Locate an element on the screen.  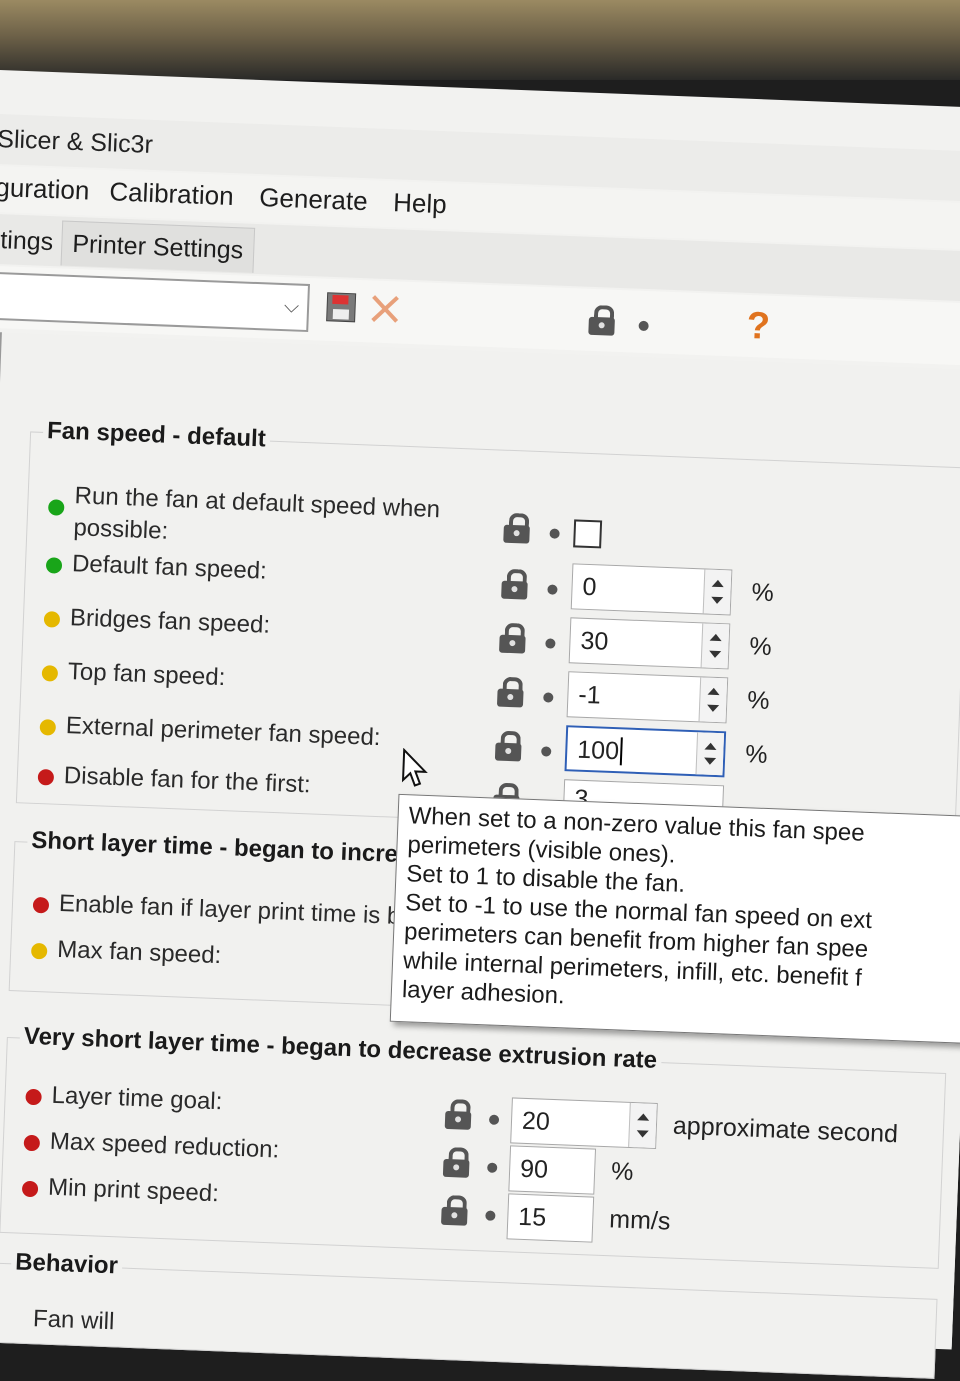
bridges-fan-speed-input: 30 is located at coordinates (649, 643).